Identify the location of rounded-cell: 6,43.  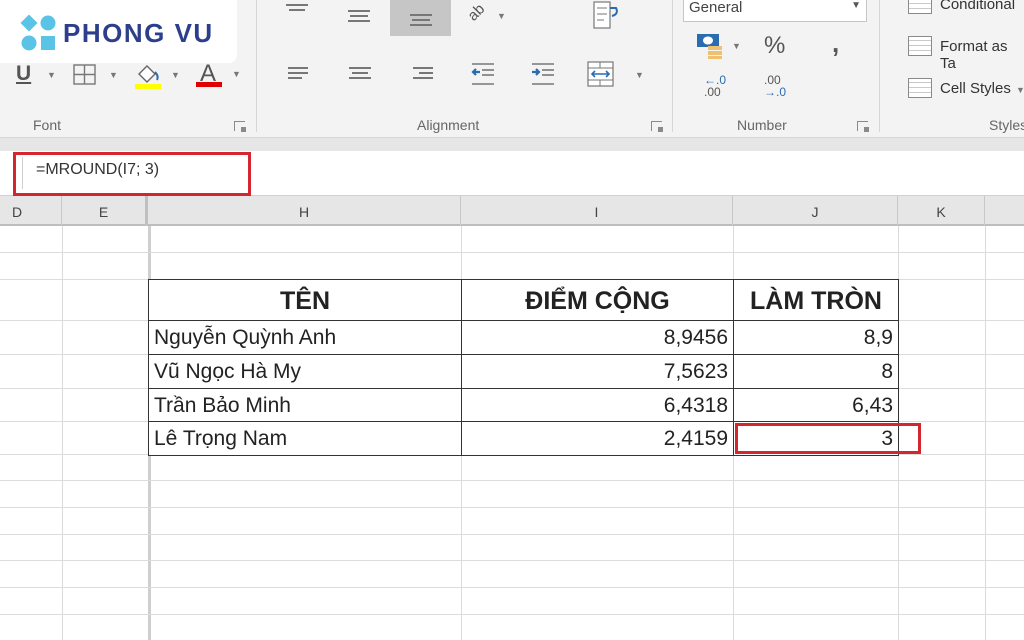
(816, 405).